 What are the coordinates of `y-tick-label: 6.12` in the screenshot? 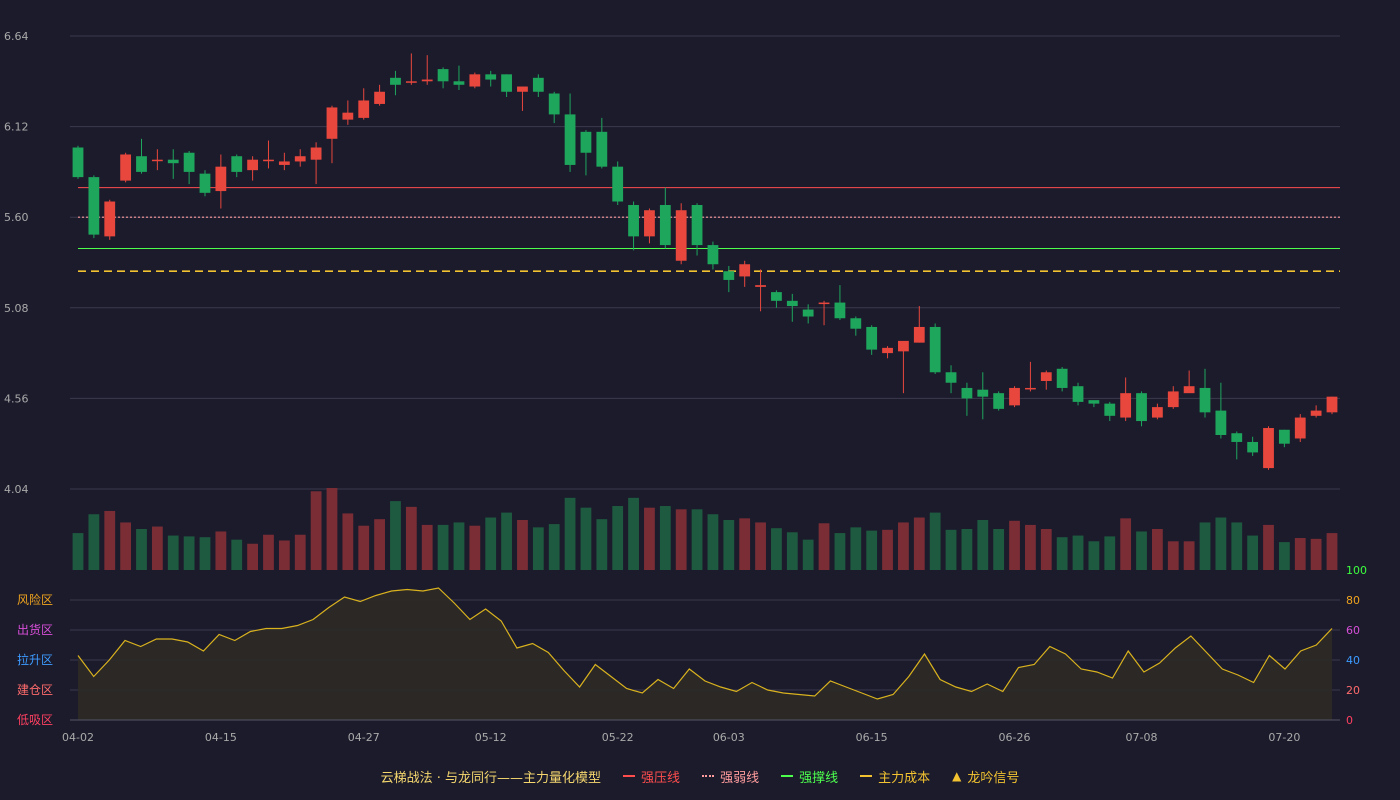 It's located at (16, 127).